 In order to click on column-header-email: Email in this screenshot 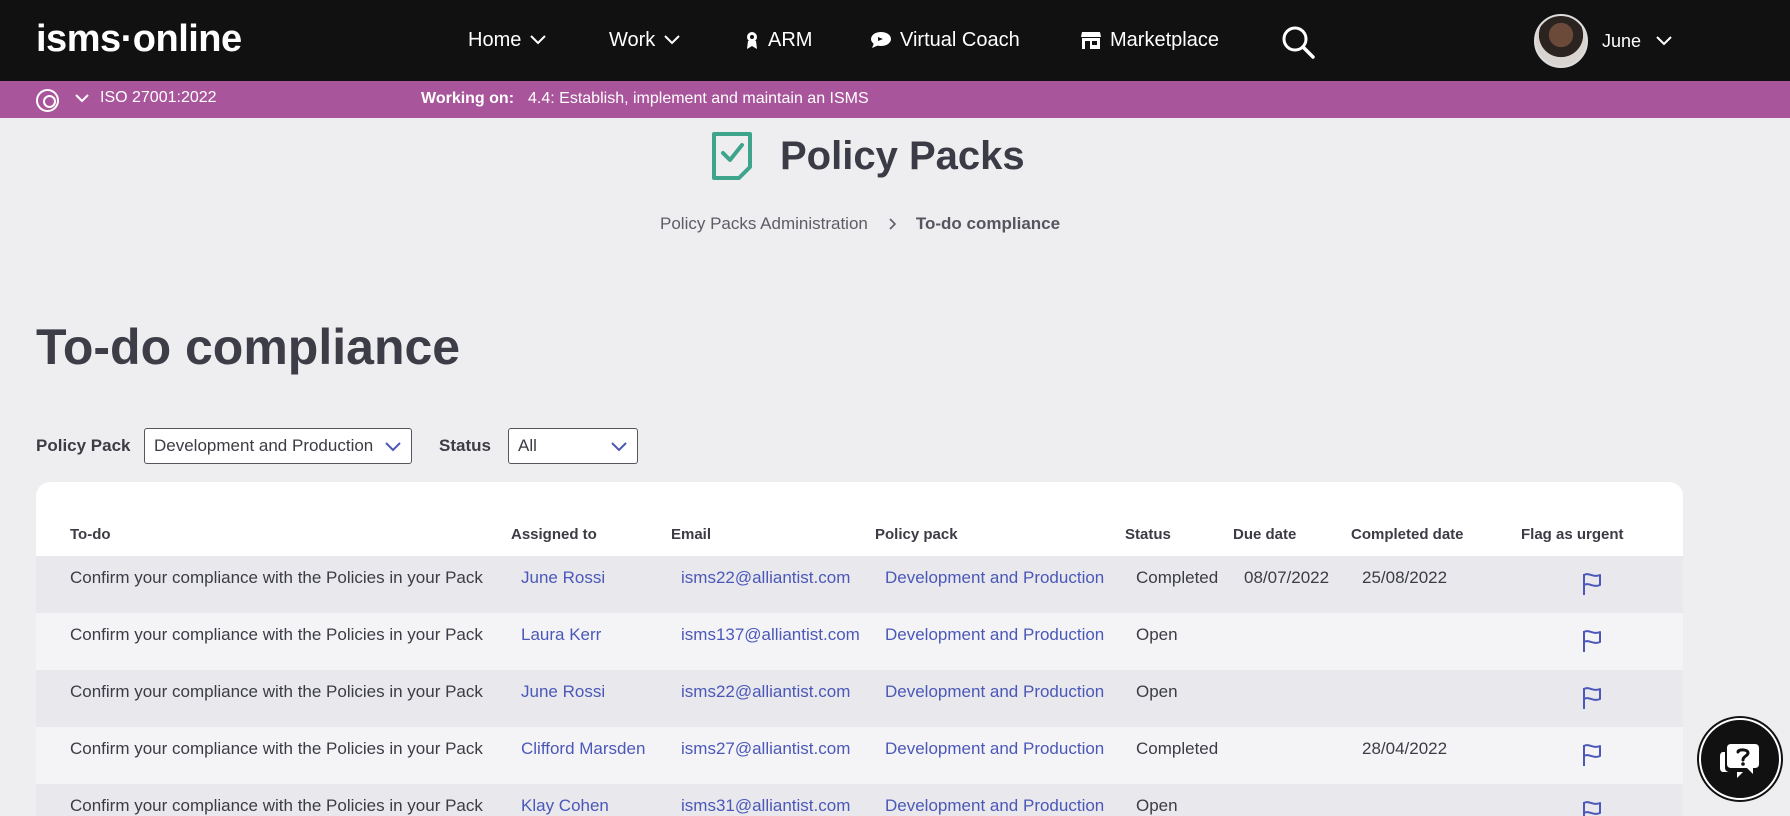, I will do `click(691, 534)`.